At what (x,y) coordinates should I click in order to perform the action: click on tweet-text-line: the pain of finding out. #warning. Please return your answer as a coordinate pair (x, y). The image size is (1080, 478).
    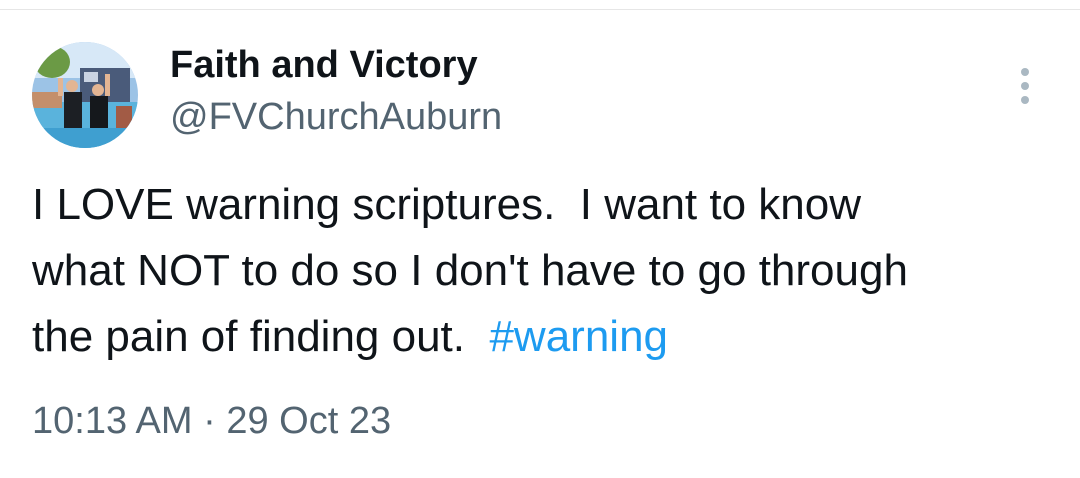
    Looking at the image, I should click on (547, 337).